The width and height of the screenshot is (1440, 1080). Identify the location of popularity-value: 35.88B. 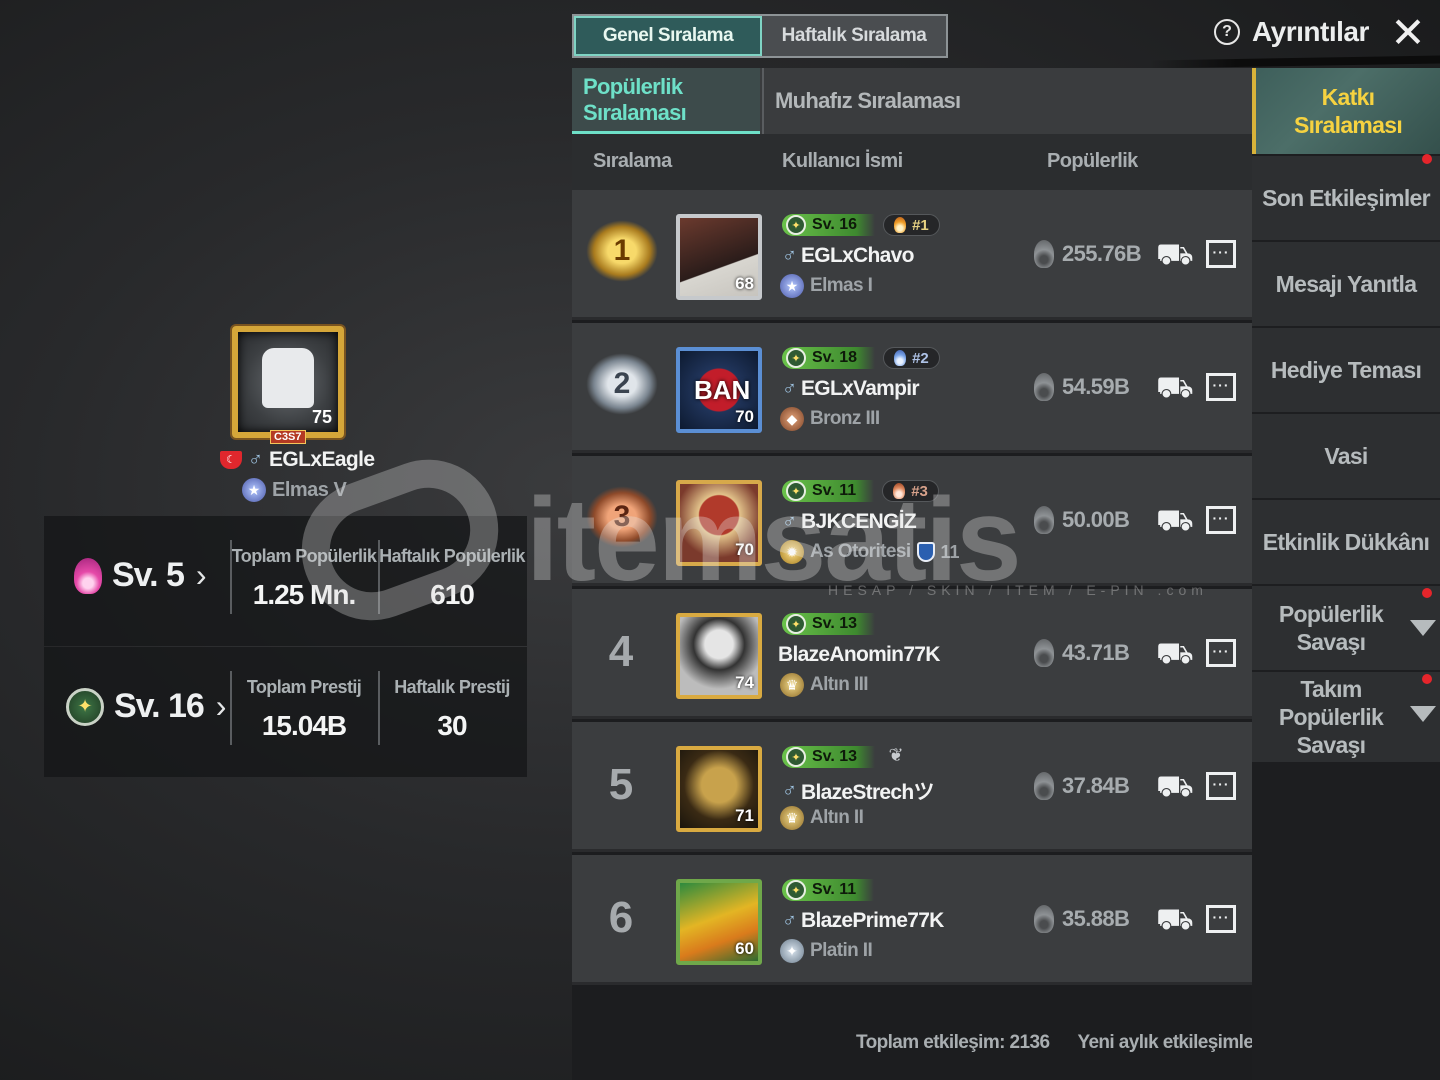
(1082, 919).